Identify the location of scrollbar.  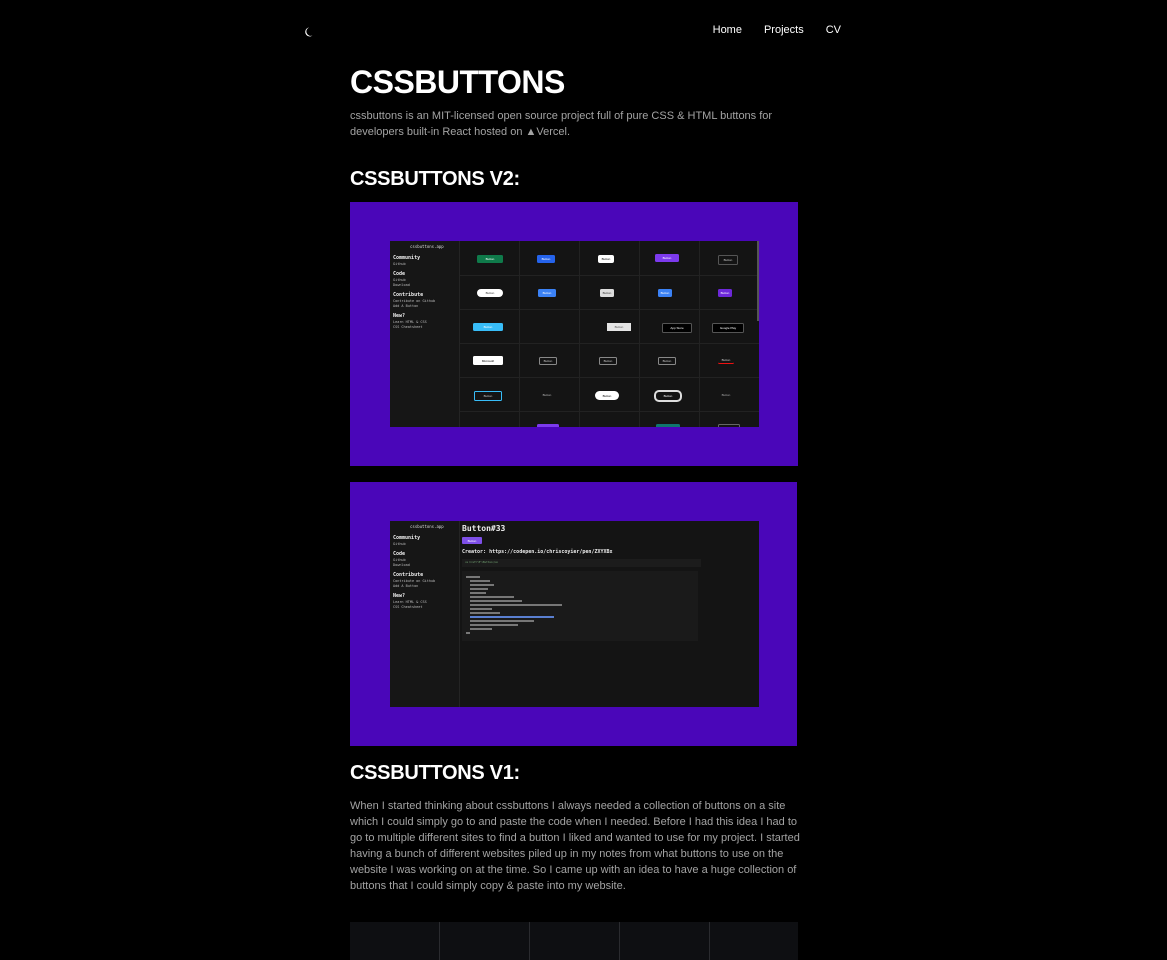
(758, 281).